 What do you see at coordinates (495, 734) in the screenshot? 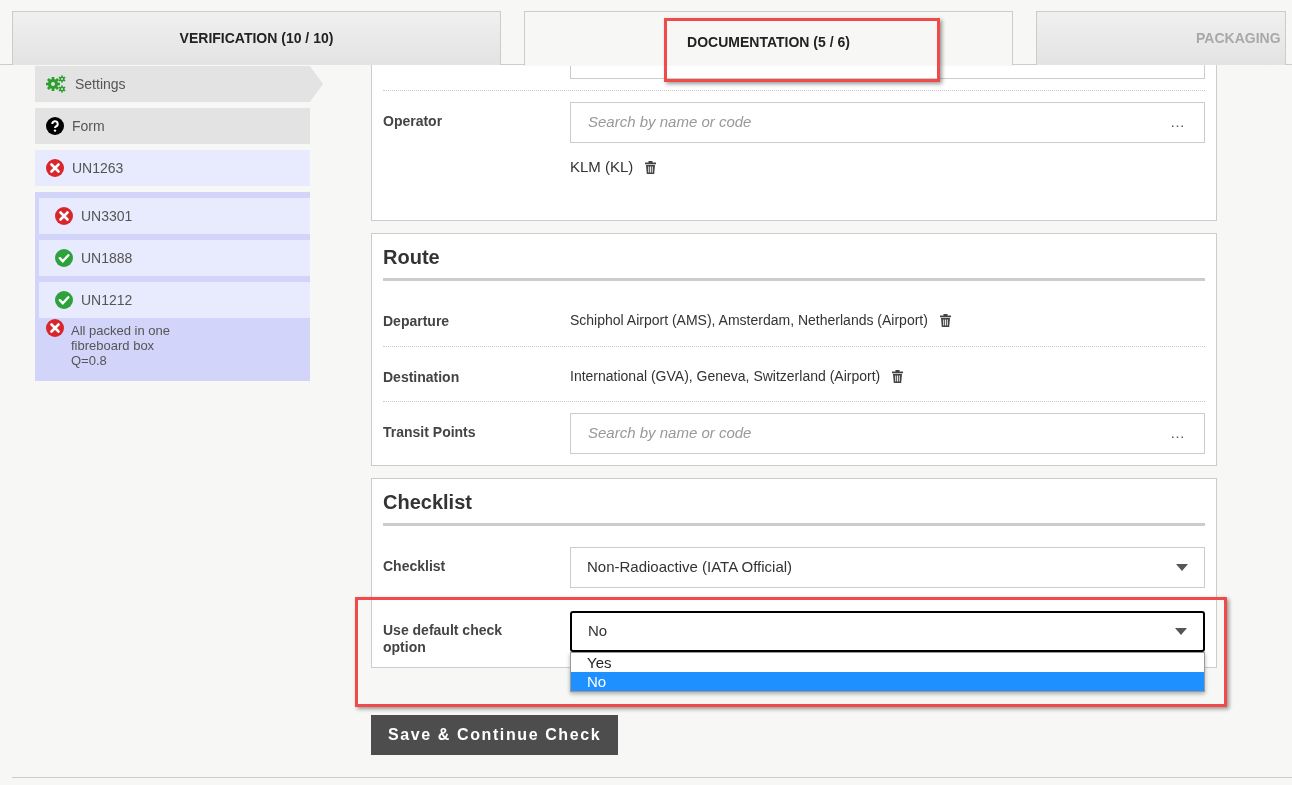
I see `save-button: Save & Continue Check` at bounding box center [495, 734].